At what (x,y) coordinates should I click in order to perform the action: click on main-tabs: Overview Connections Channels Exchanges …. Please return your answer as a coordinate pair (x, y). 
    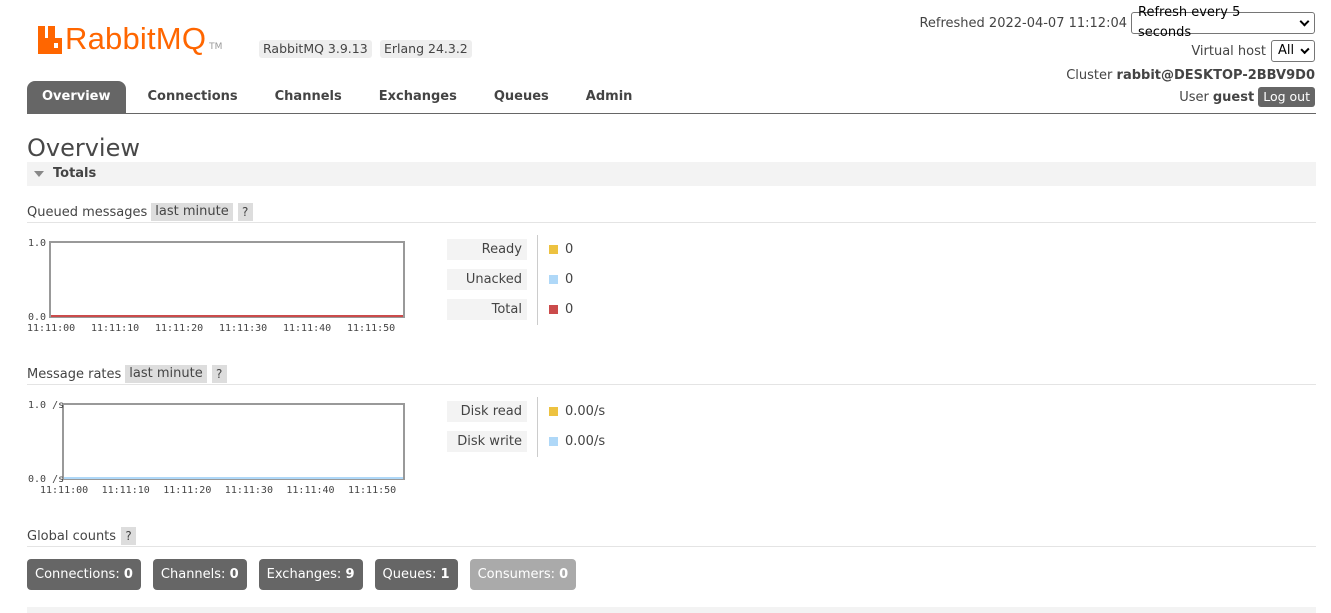
    Looking at the image, I should click on (340, 97).